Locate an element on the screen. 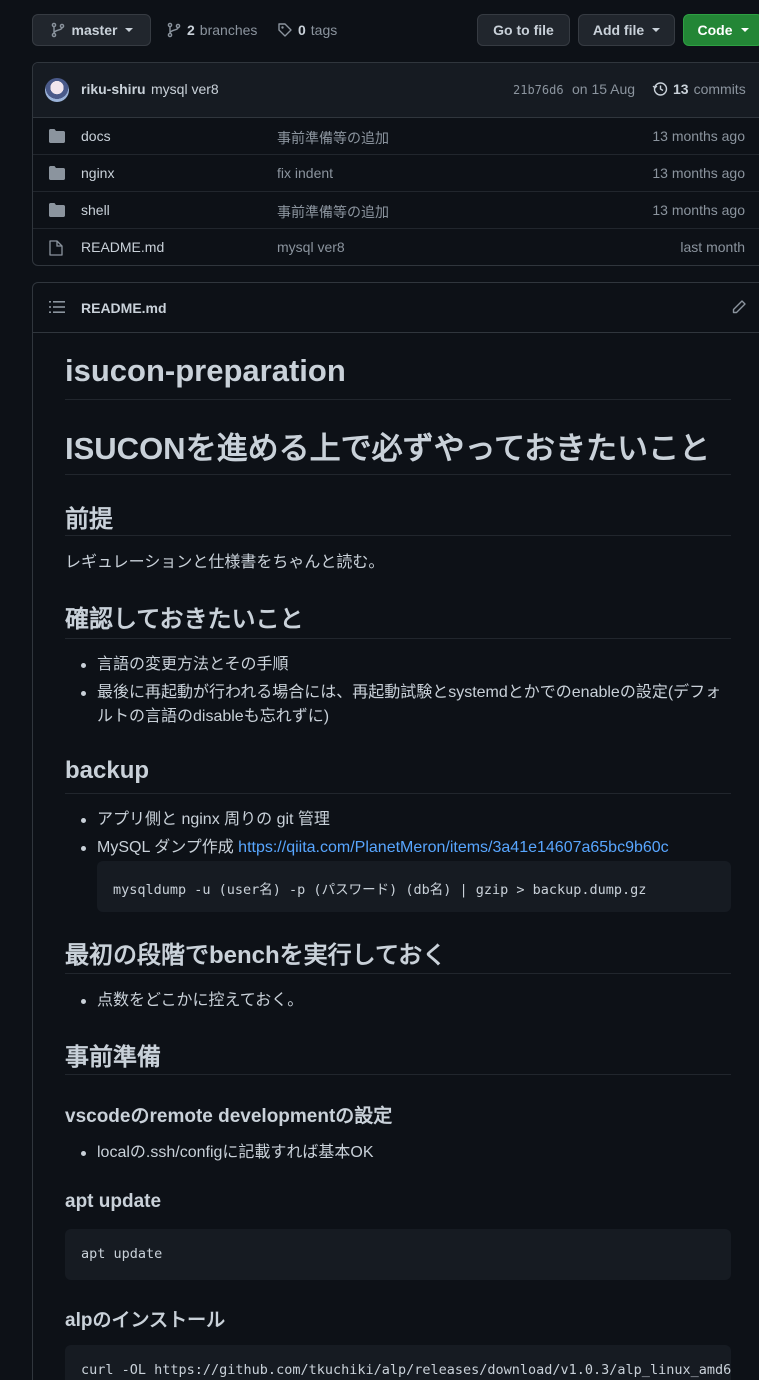  file-row-shell: shell 事前準備等の追加 13 months ago is located at coordinates (396, 210).